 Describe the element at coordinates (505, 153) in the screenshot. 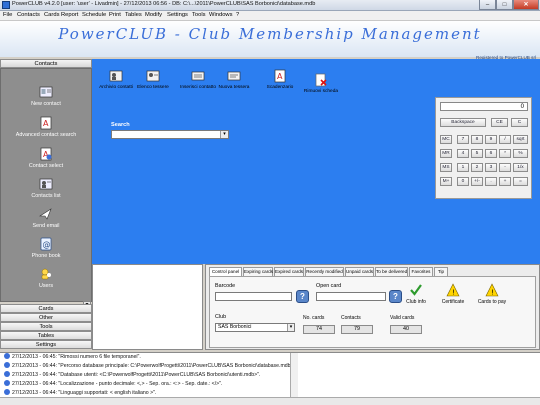

I see `calc-button-multiply: *` at that location.